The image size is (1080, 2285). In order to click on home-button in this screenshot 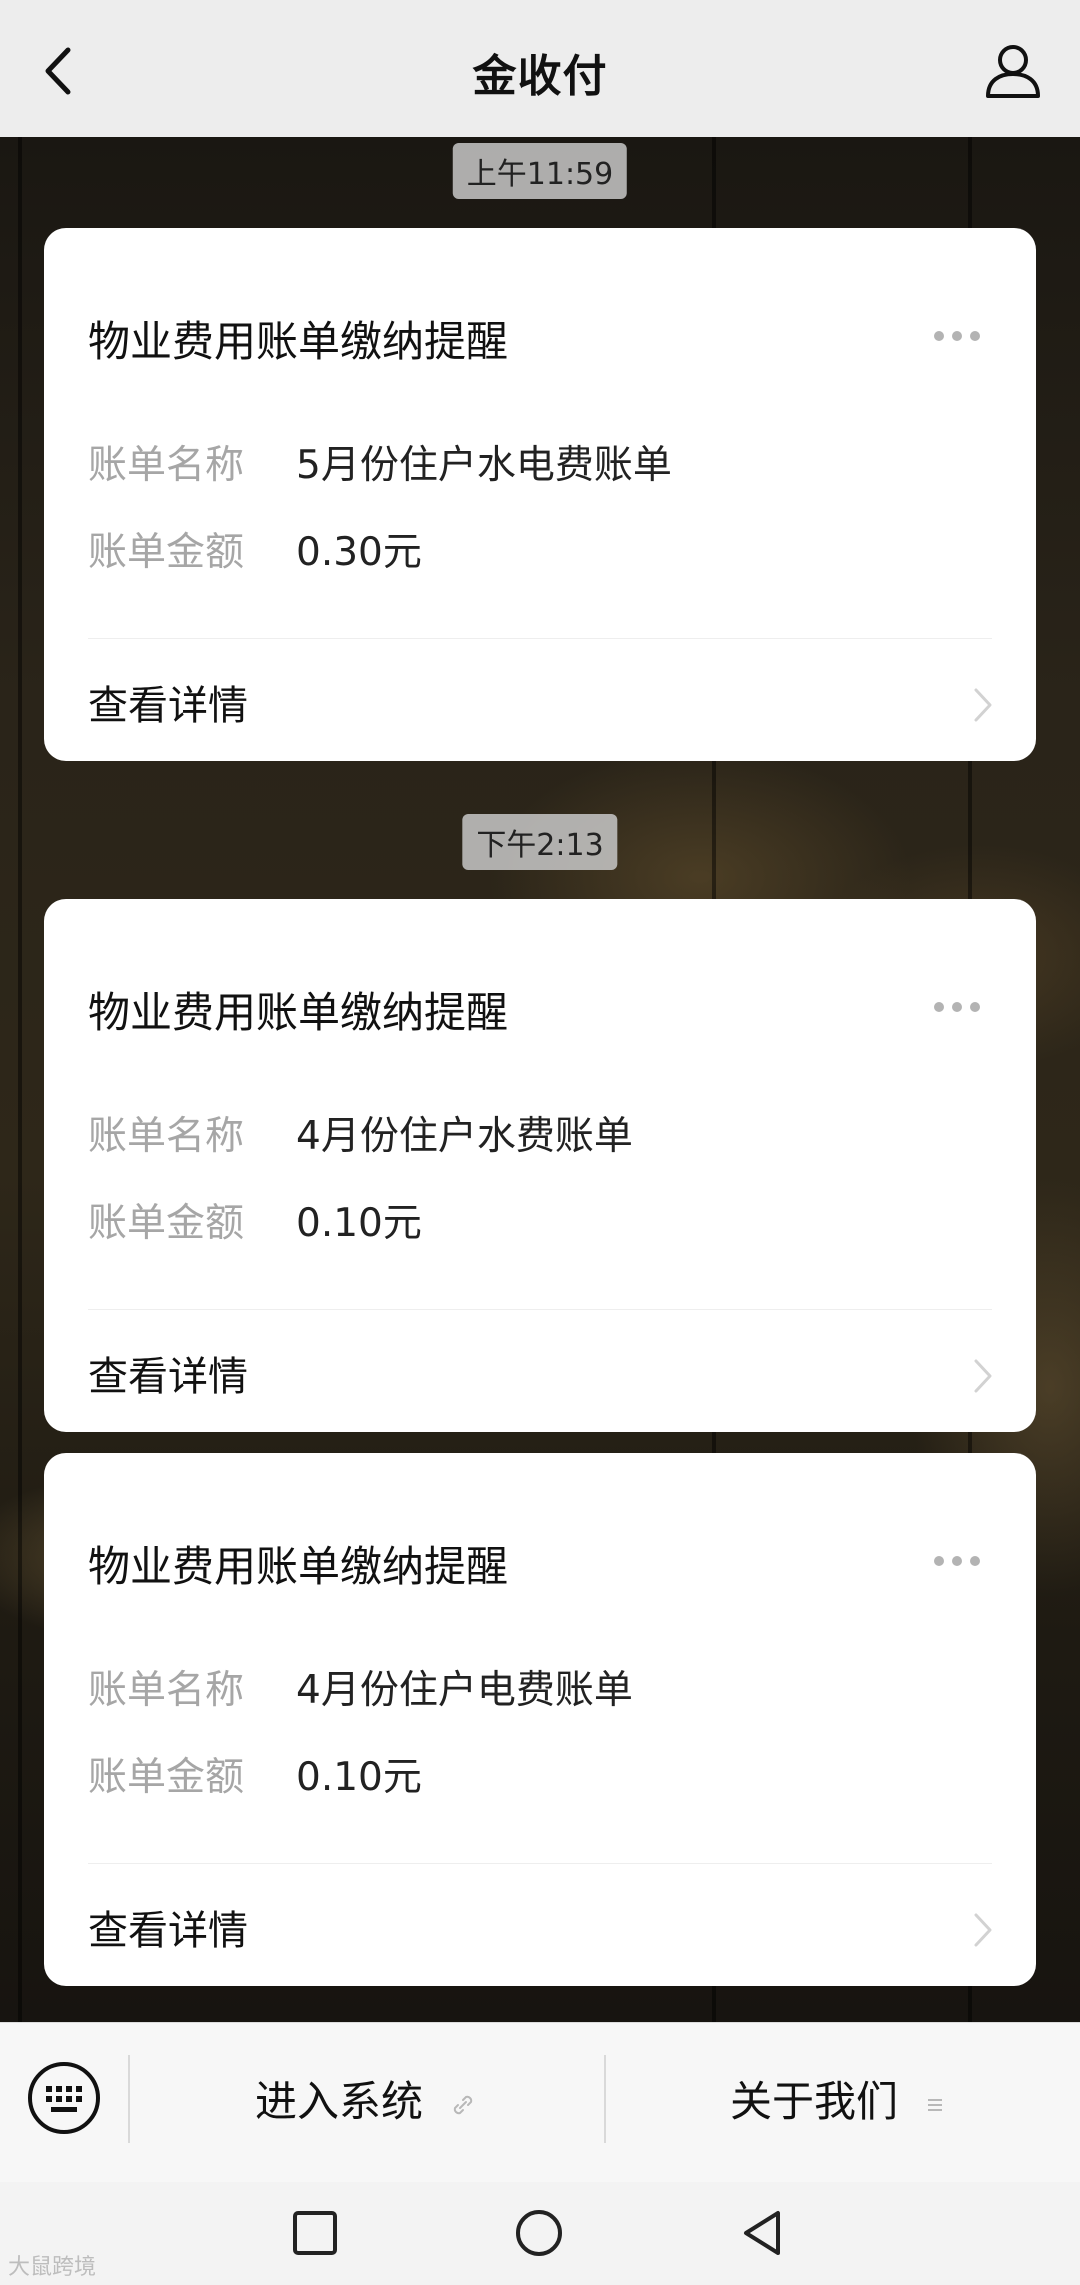, I will do `click(539, 2233)`.